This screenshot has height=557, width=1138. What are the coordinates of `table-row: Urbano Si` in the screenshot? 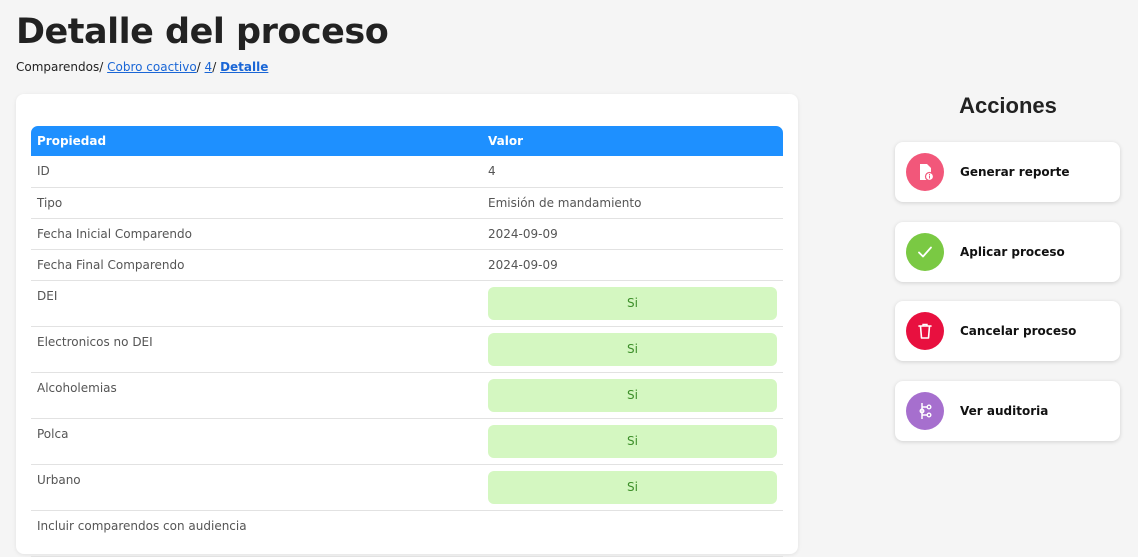 It's located at (407, 487).